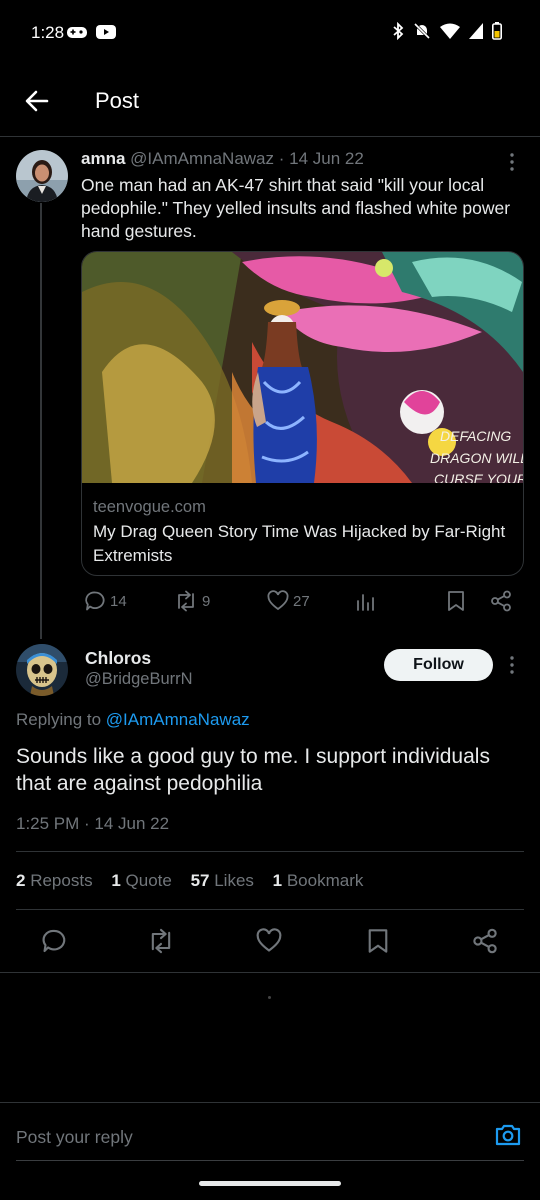 This screenshot has height=1200, width=540. I want to click on repost-count: 9, so click(206, 601).